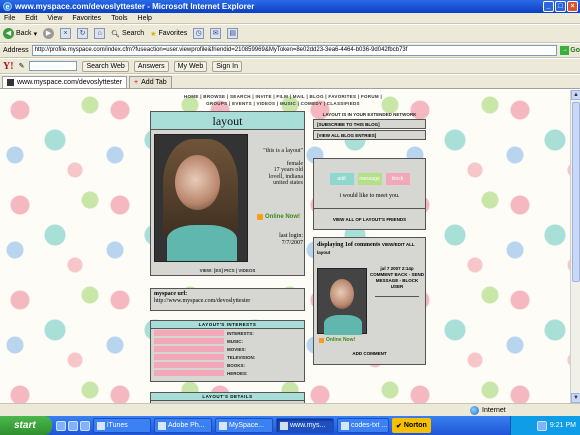  What do you see at coordinates (216, 33) in the screenshot?
I see `mail-icon: ✉` at bounding box center [216, 33].